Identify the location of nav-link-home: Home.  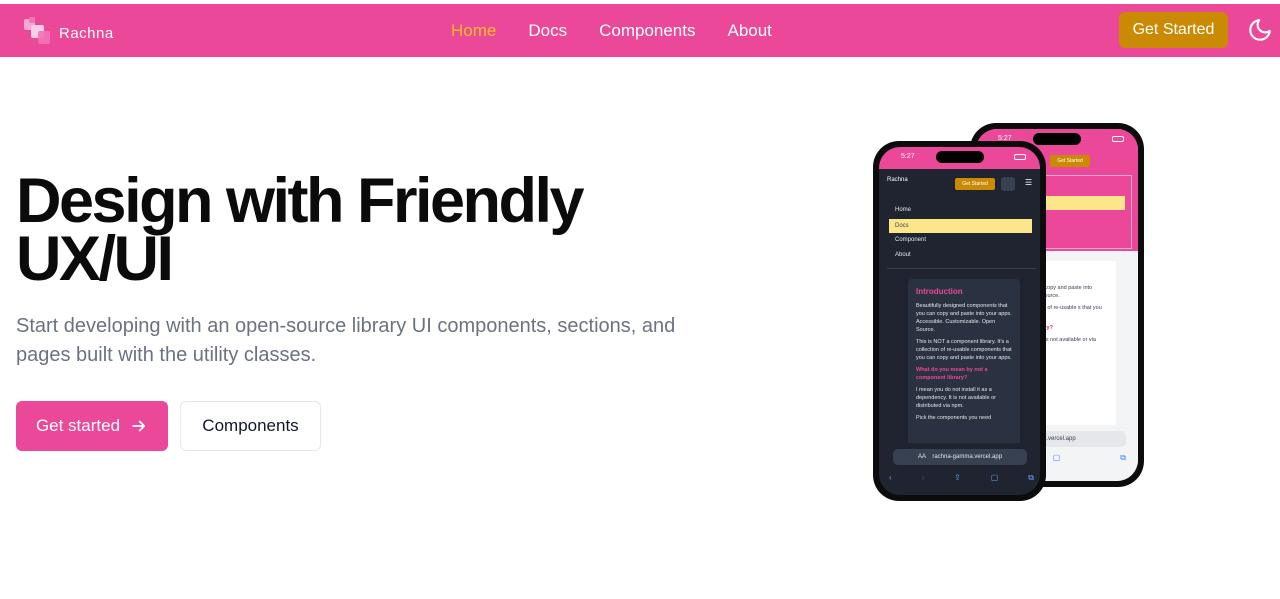
(473, 31).